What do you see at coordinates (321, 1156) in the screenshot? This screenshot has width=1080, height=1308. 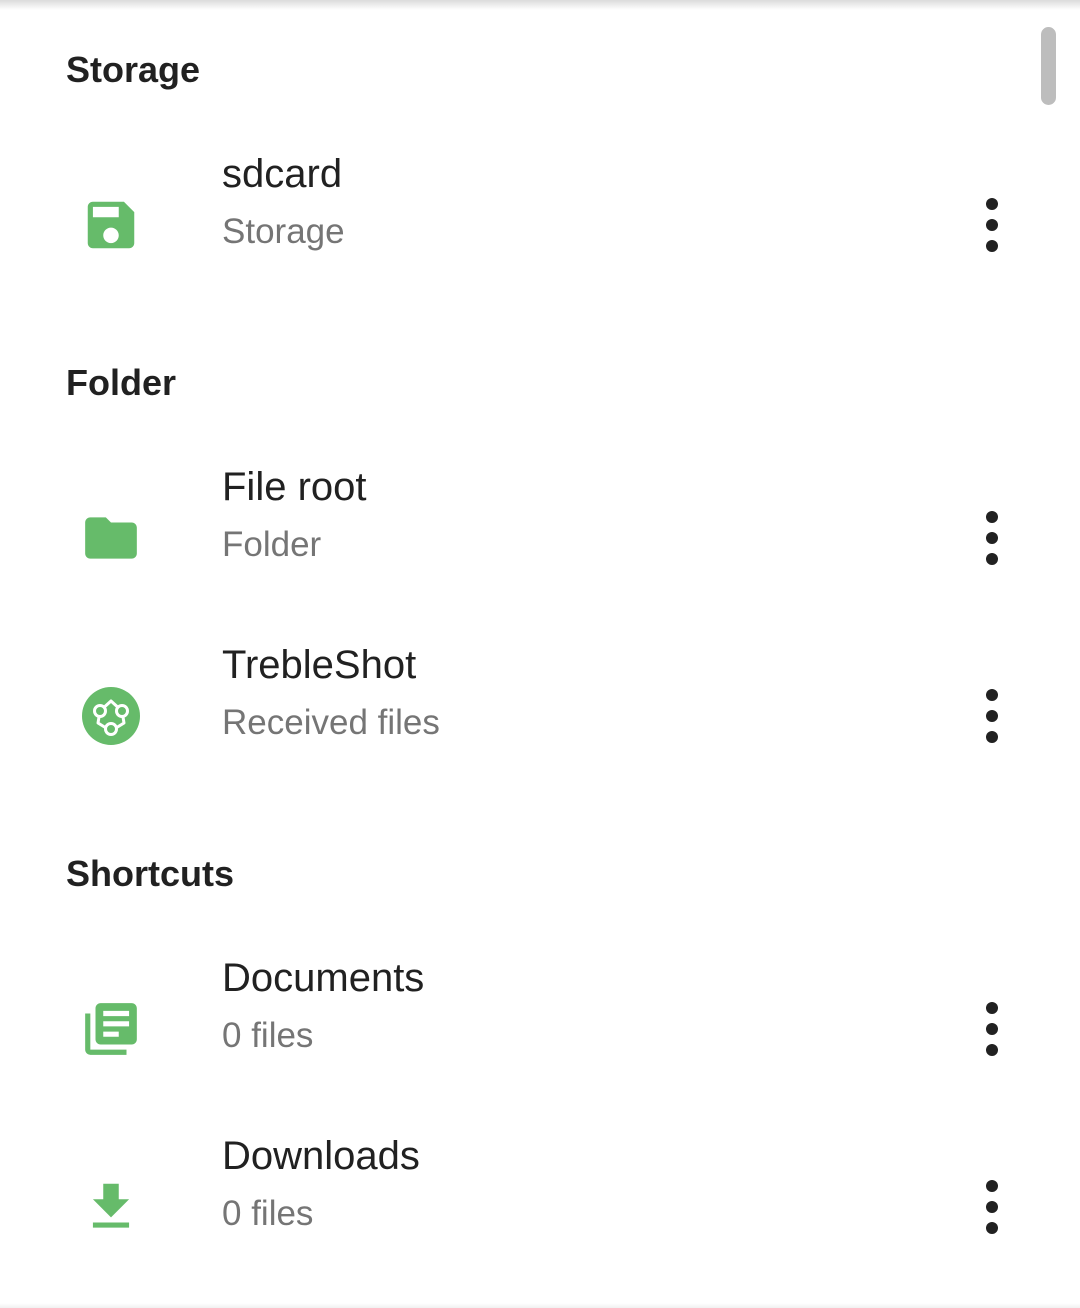 I see `item-title: Downloads` at bounding box center [321, 1156].